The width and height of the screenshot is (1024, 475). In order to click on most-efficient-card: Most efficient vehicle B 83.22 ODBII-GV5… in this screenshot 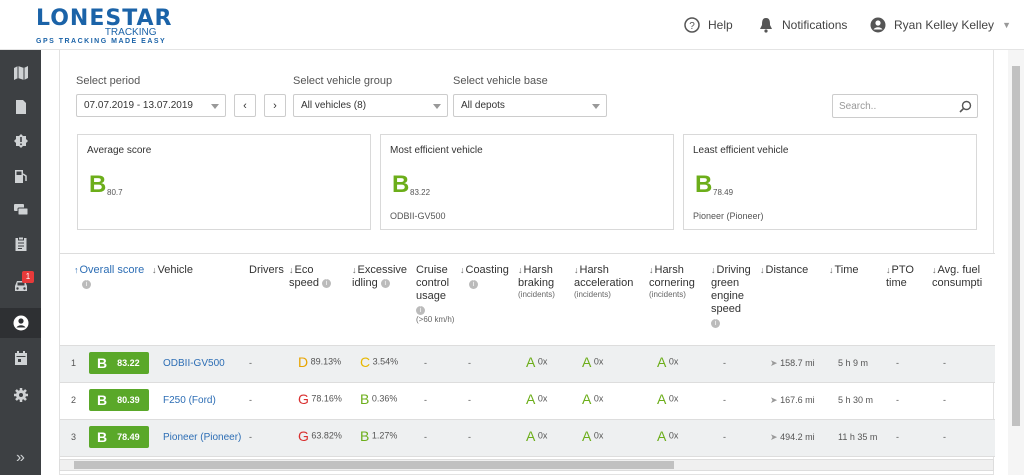, I will do `click(527, 182)`.